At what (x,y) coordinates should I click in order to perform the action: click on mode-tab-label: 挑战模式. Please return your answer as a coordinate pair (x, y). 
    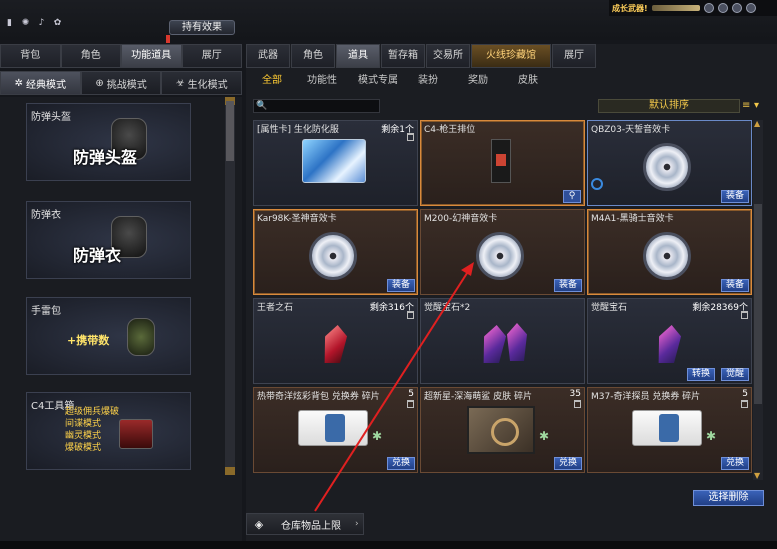
    Looking at the image, I should click on (126, 85).